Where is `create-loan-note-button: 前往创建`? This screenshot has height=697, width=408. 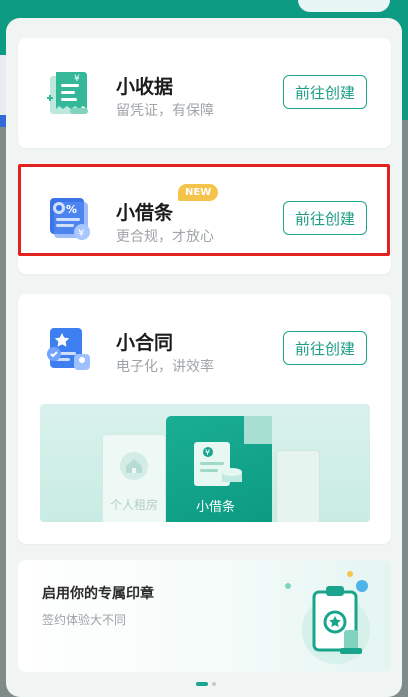 create-loan-note-button: 前往创建 is located at coordinates (325, 218).